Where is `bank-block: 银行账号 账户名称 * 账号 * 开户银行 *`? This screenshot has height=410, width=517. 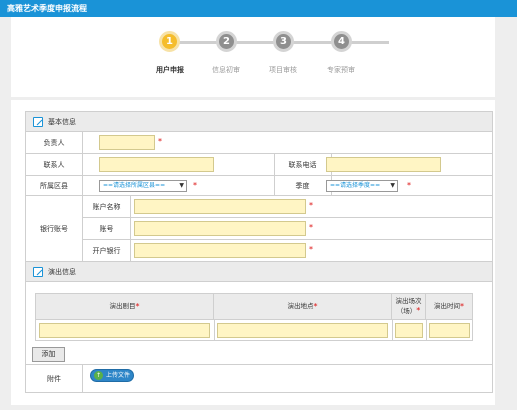
bank-block: 银行账号 账户名称 * 账号 * 开户银行 * is located at coordinates (259, 229).